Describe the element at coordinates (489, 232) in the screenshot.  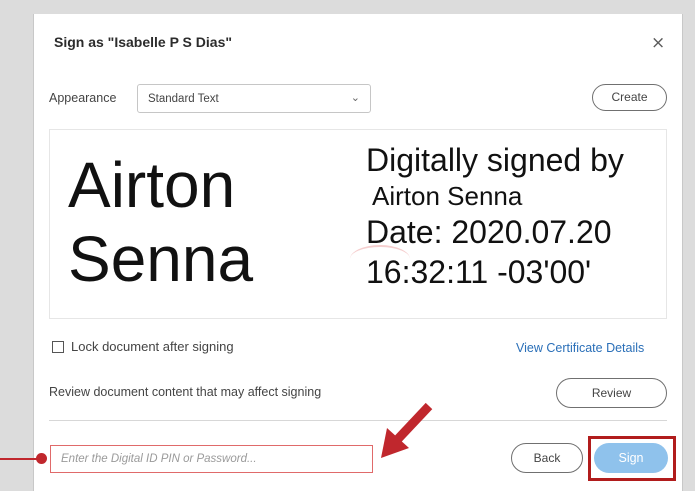
I see `signature-details-line3: Date: 2020.07.20` at that location.